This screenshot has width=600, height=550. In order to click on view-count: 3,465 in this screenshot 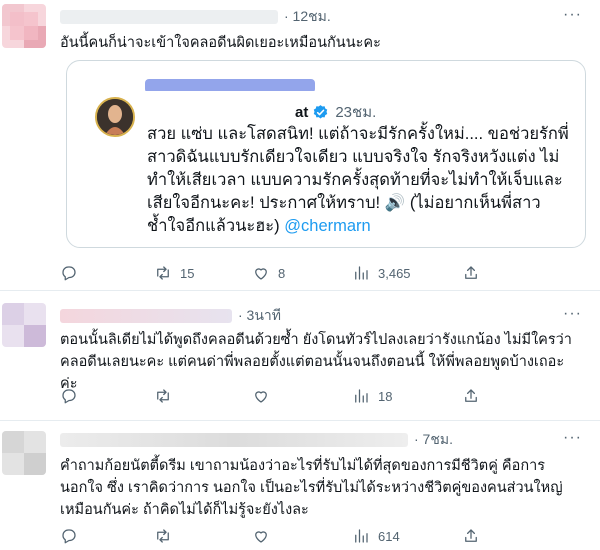, I will do `click(394, 273)`.